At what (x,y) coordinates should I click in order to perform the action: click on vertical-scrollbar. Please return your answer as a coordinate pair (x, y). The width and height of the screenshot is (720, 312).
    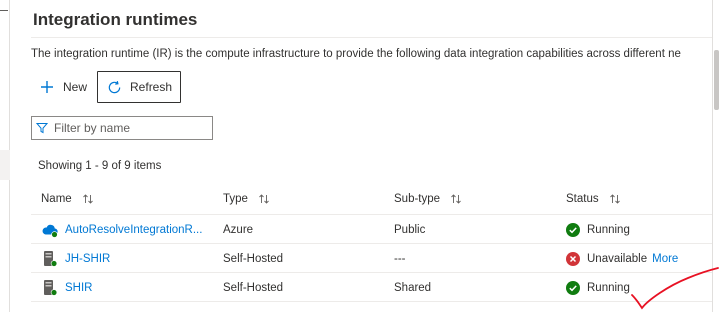
    Looking at the image, I should click on (716, 156).